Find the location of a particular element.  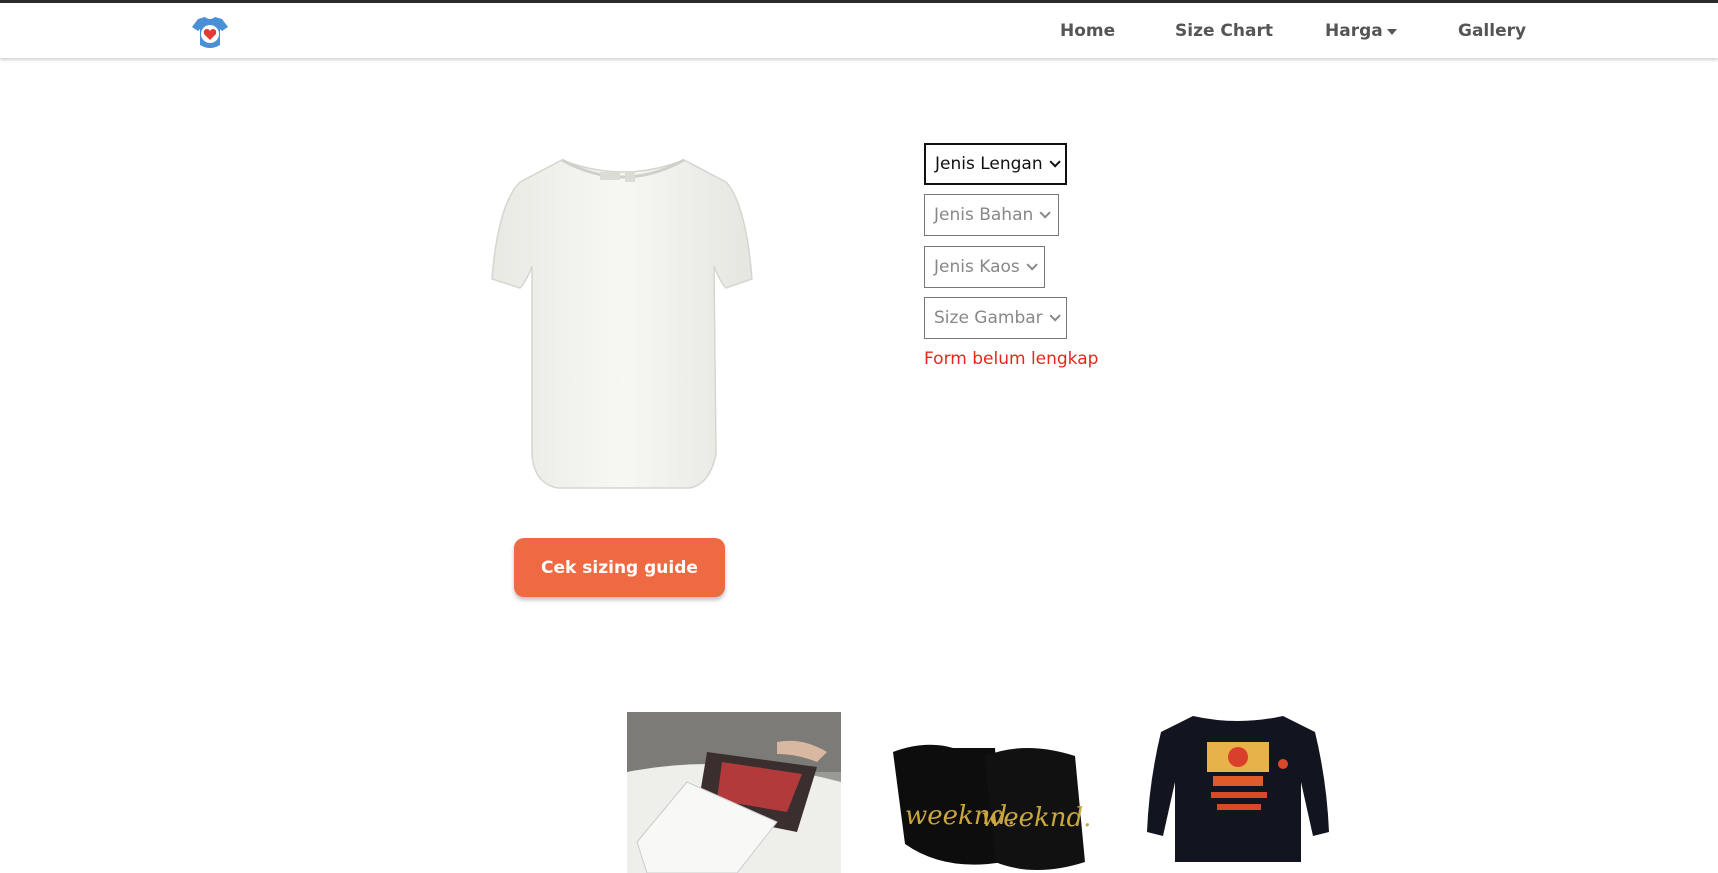

nav-harga-dropdown: Harga is located at coordinates (1361, 30).